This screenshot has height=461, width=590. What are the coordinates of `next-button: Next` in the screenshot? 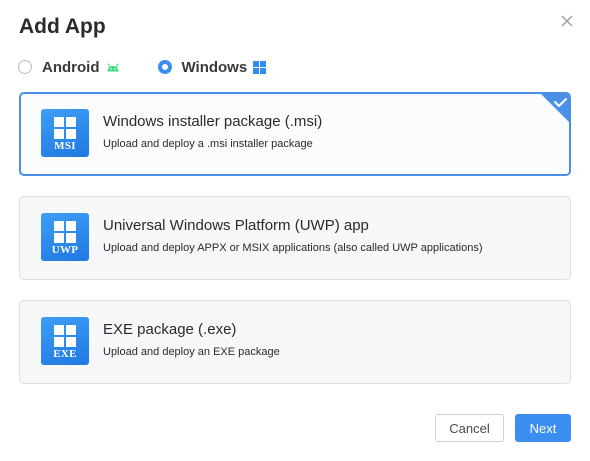 It's located at (543, 428).